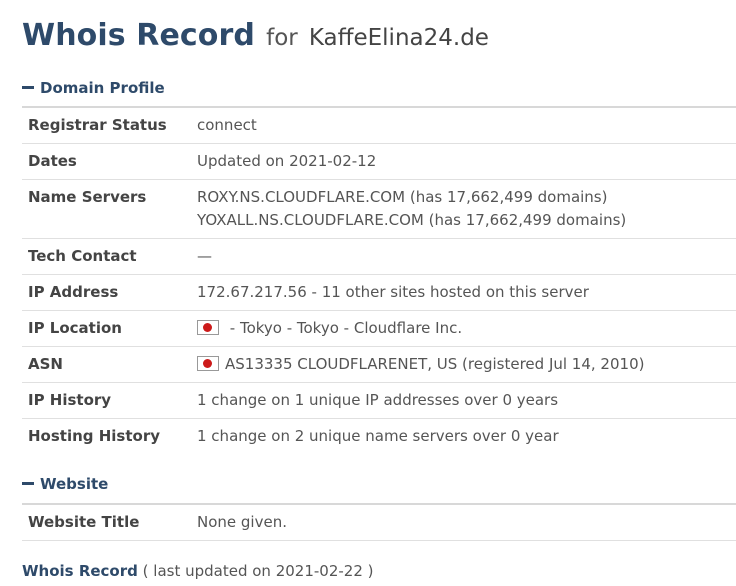 Image resolution: width=736 pixels, height=586 pixels. What do you see at coordinates (45, 364) in the screenshot?
I see `row-label: ASN` at bounding box center [45, 364].